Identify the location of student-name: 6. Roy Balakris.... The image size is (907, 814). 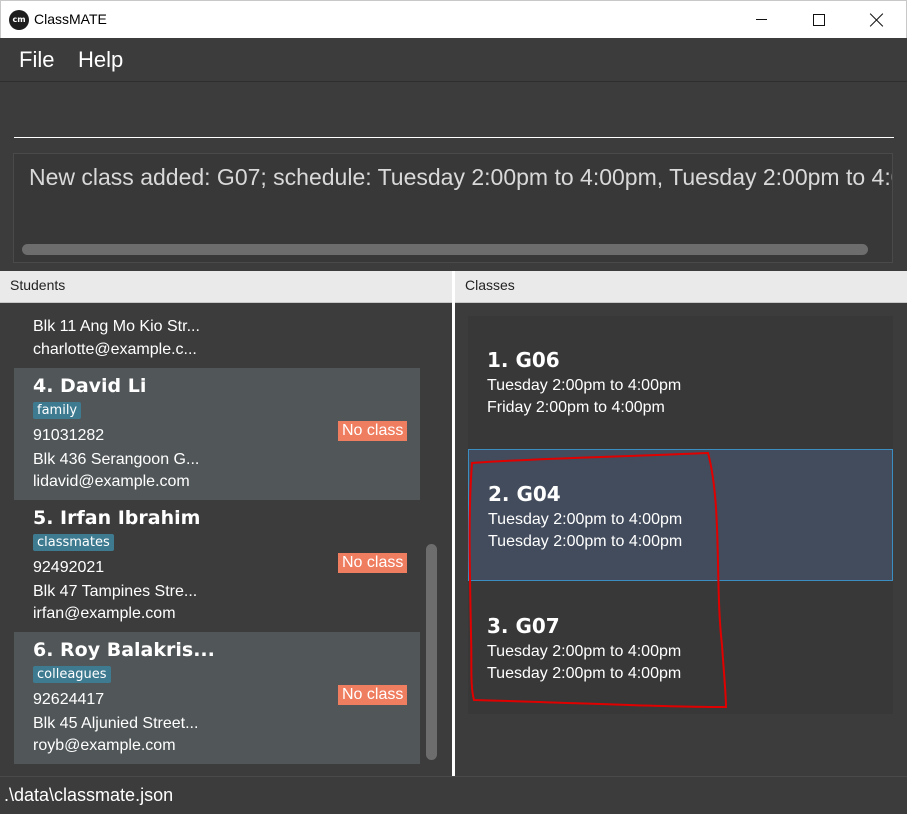
(124, 650).